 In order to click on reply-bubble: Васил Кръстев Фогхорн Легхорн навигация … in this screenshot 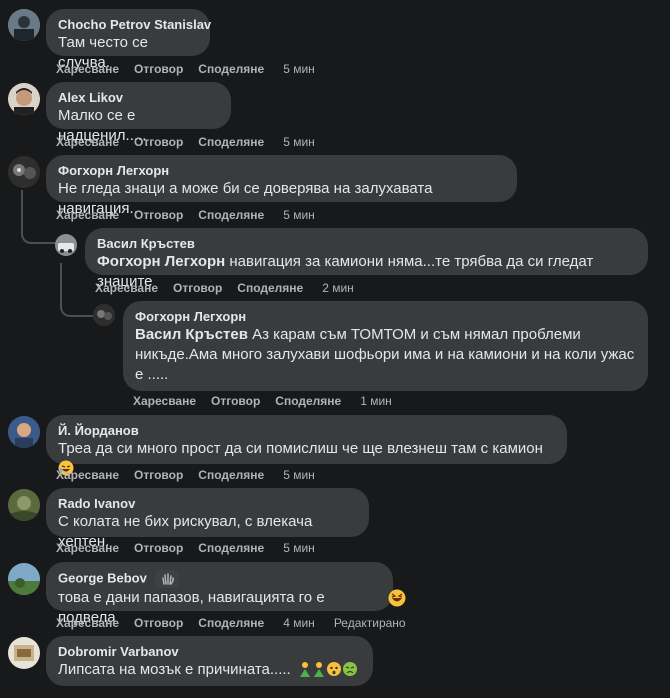, I will do `click(366, 259)`.